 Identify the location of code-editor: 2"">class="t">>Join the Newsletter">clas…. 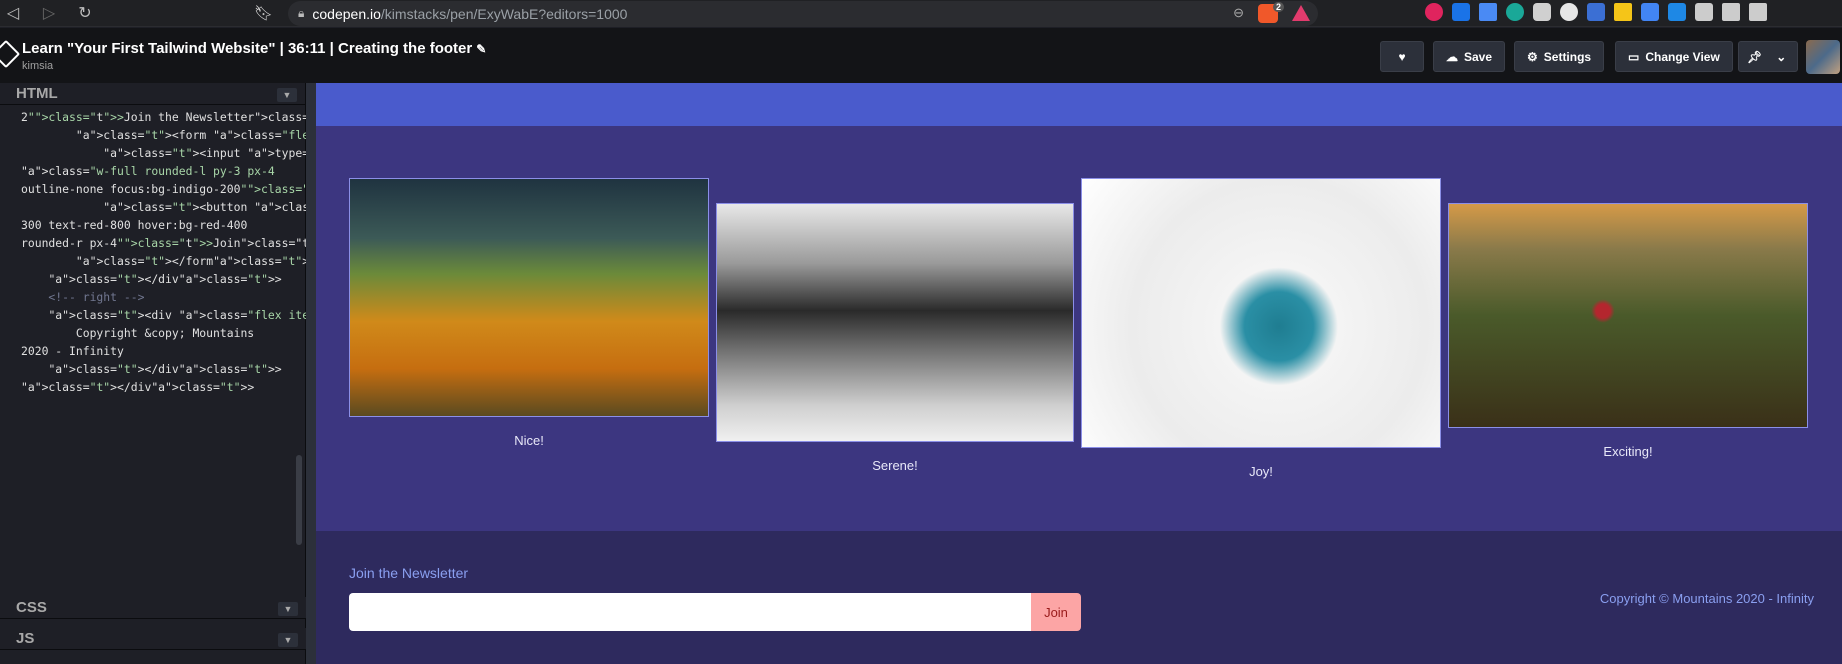
(240, 252).